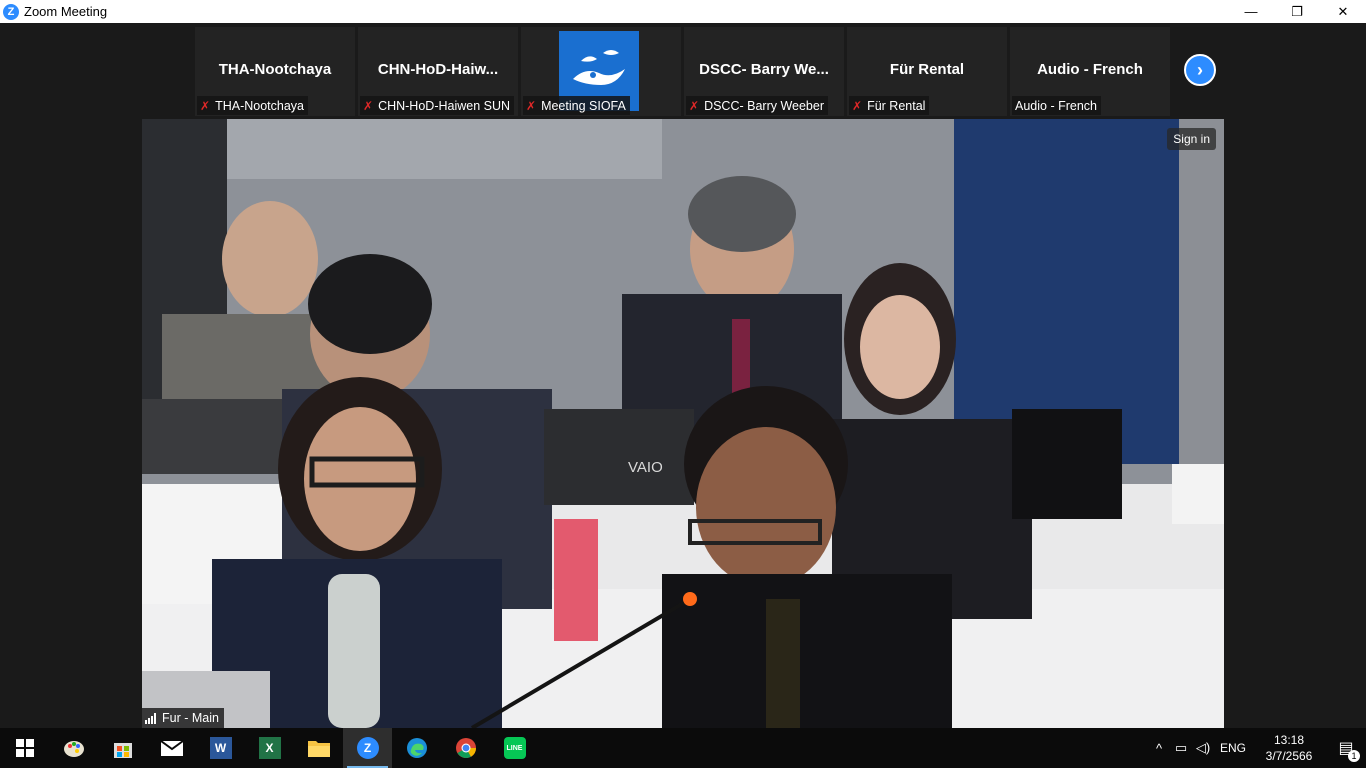 The image size is (1366, 768). I want to click on zoom-icon: Z, so click(367, 748).